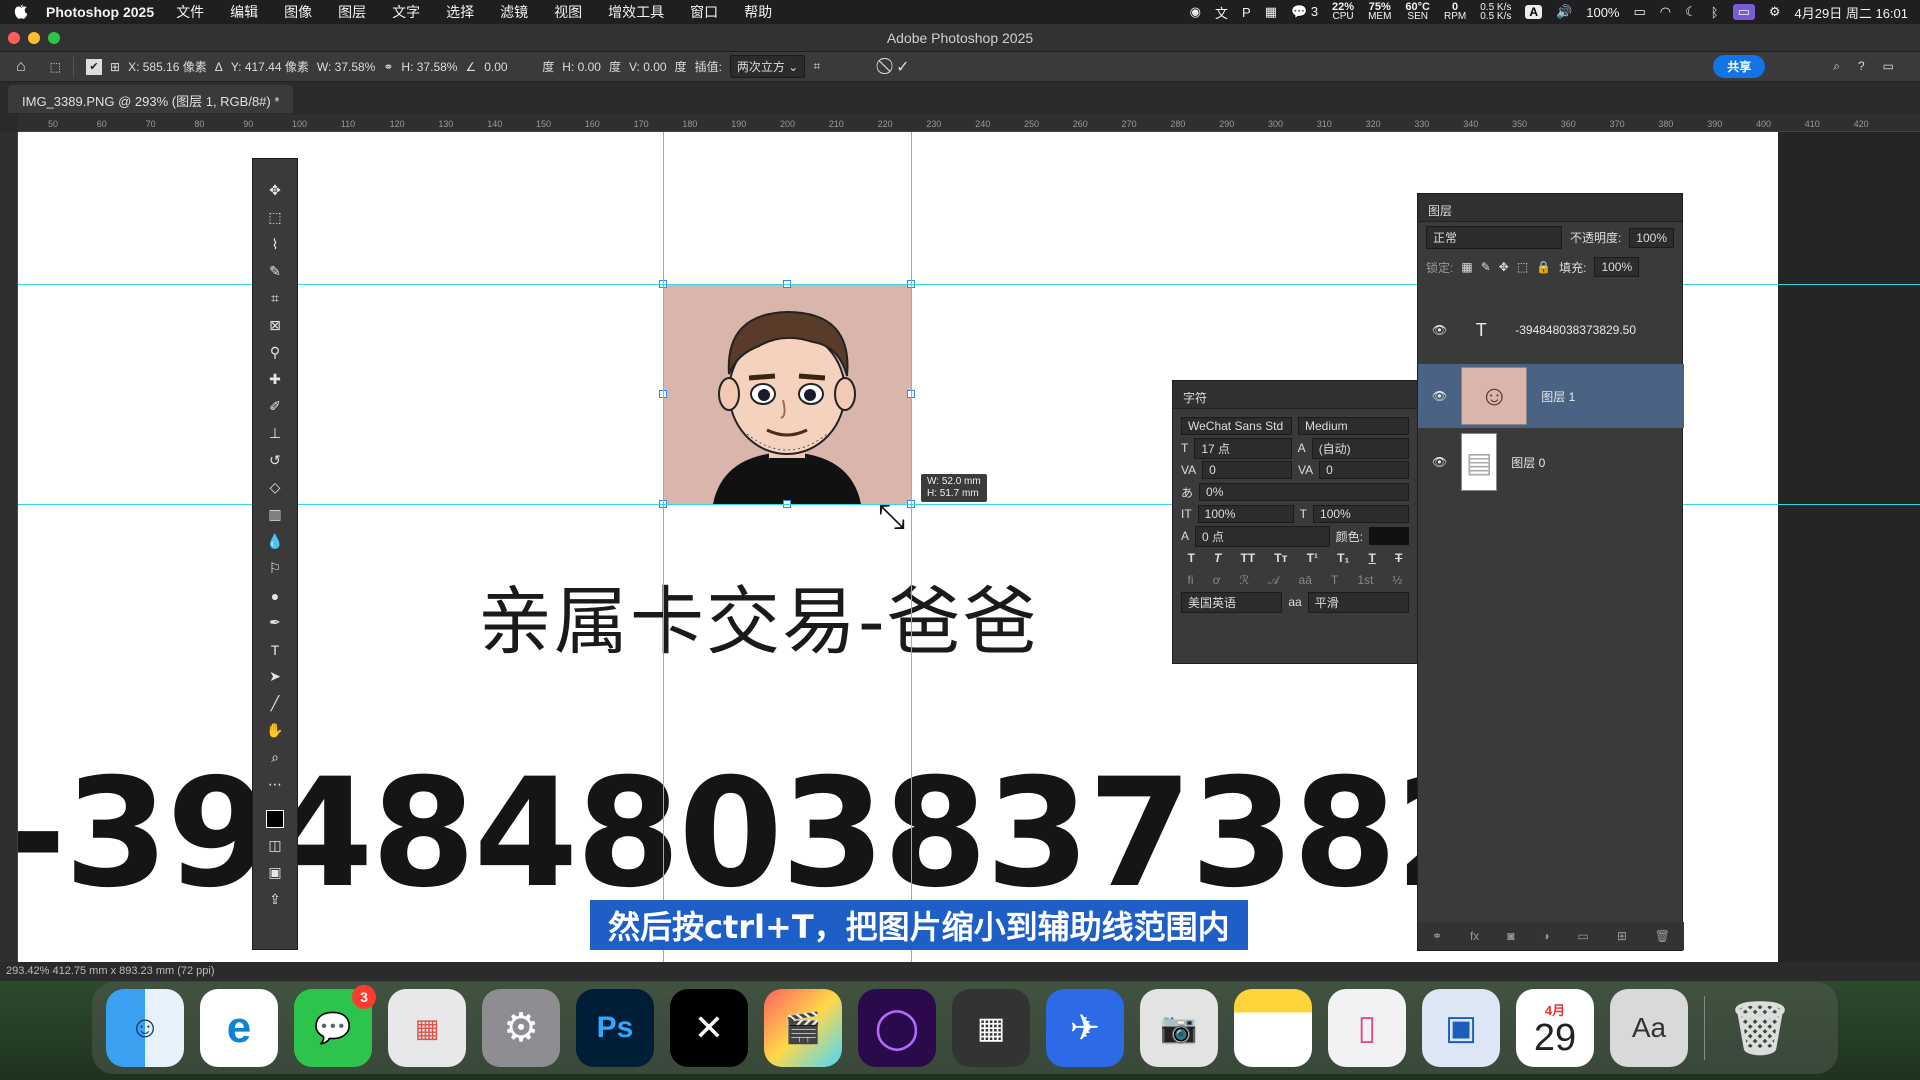  Describe the element at coordinates (1244, 580) in the screenshot. I see `swash-icon: ℛ` at that location.